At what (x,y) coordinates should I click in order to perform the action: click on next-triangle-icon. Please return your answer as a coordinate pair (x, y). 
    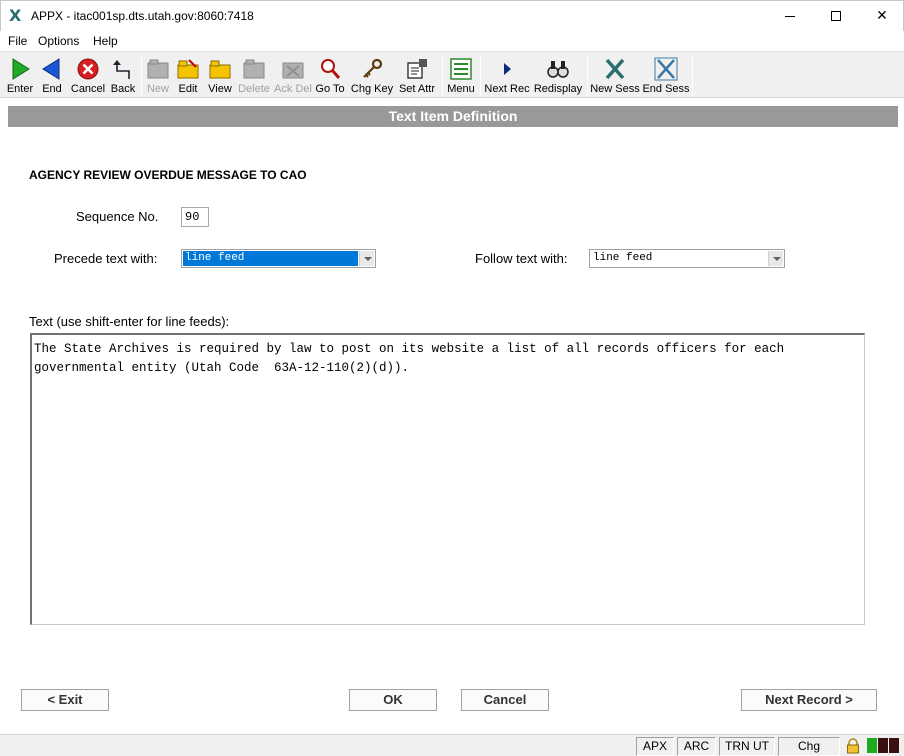
    Looking at the image, I should click on (507, 69).